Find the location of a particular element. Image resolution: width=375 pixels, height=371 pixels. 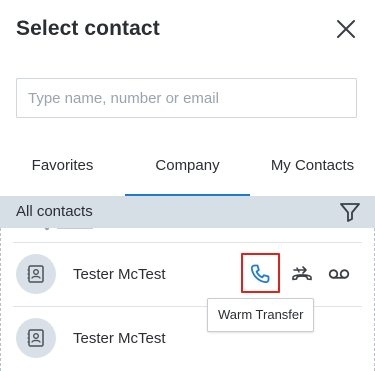

section-header: All contacts is located at coordinates (187, 212).